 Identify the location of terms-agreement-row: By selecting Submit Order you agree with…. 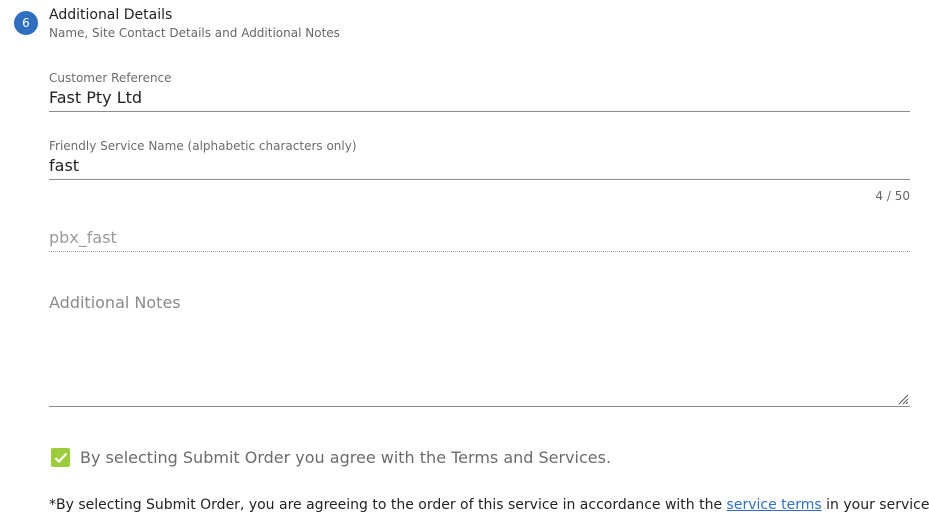
(331, 457).